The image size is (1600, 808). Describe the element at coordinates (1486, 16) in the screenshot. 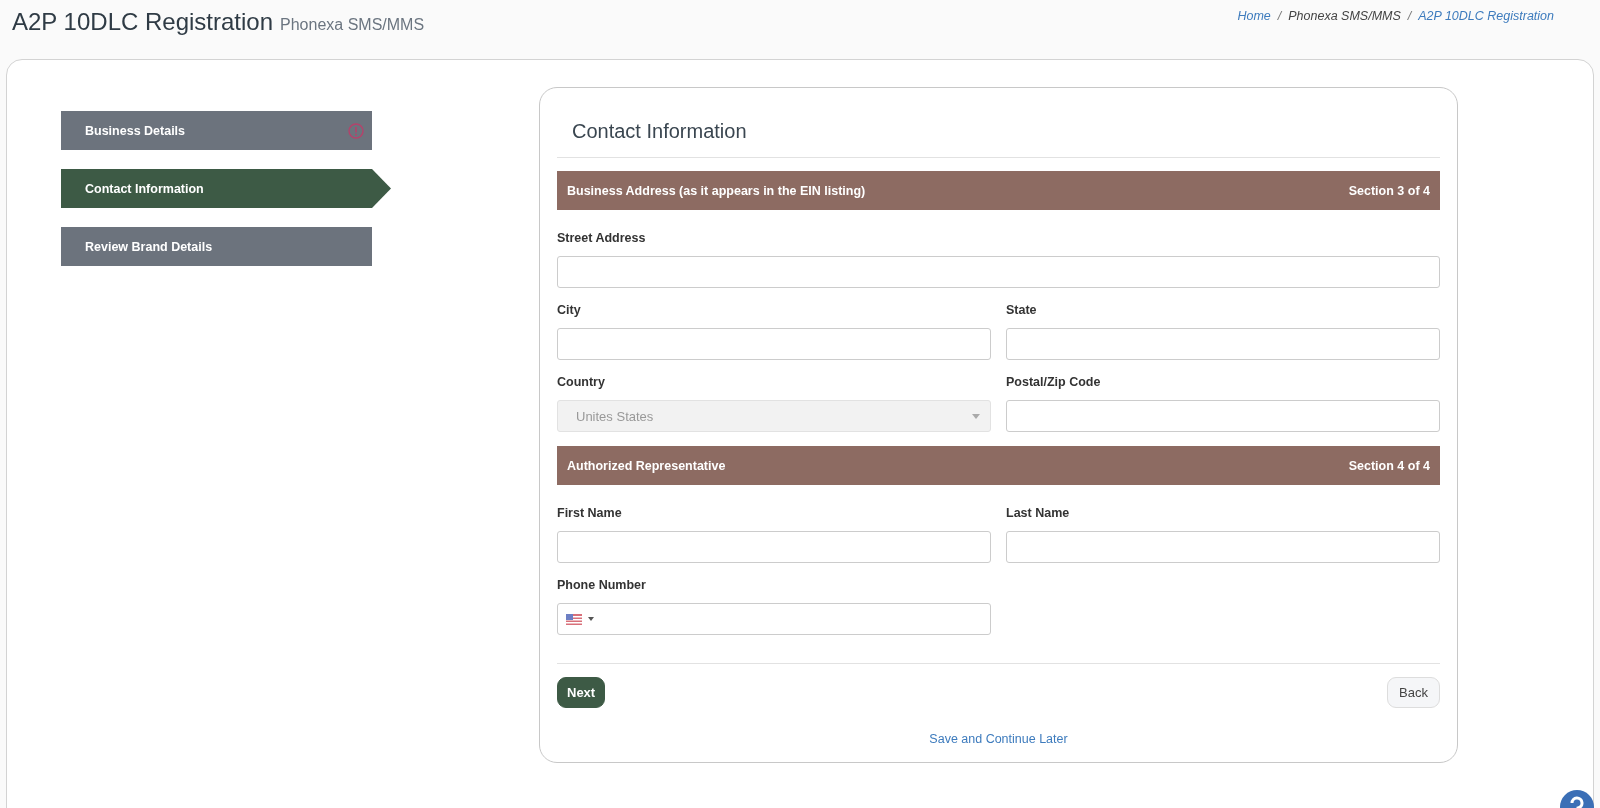

I see `breadcrumb-link: A2P 10DLC Registration` at that location.